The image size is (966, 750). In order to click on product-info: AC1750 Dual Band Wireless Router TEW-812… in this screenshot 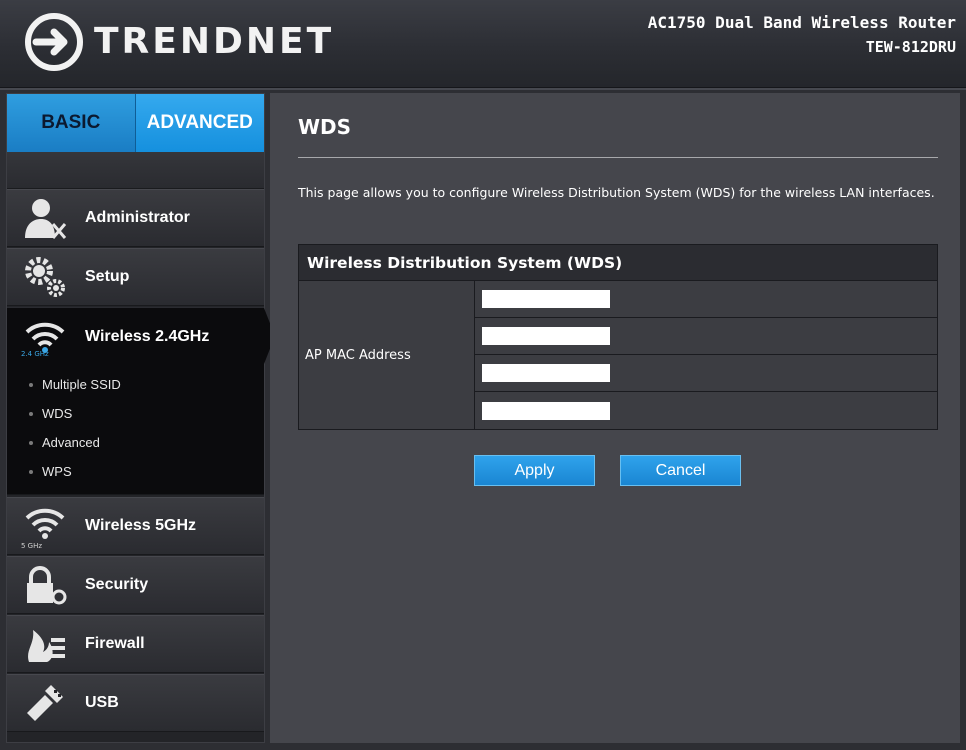, I will do `click(802, 35)`.